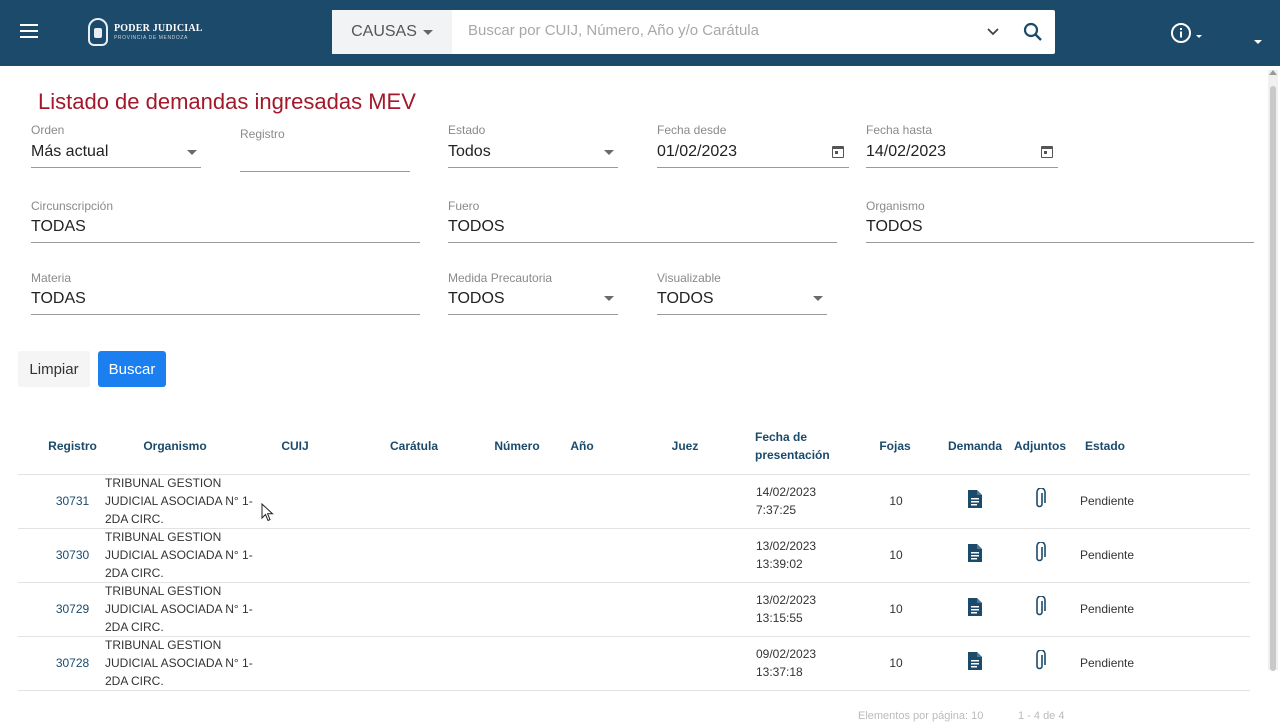 The width and height of the screenshot is (1280, 722). What do you see at coordinates (742, 294) in the screenshot?
I see `visualizable-select: Visualizable TODOS` at bounding box center [742, 294].